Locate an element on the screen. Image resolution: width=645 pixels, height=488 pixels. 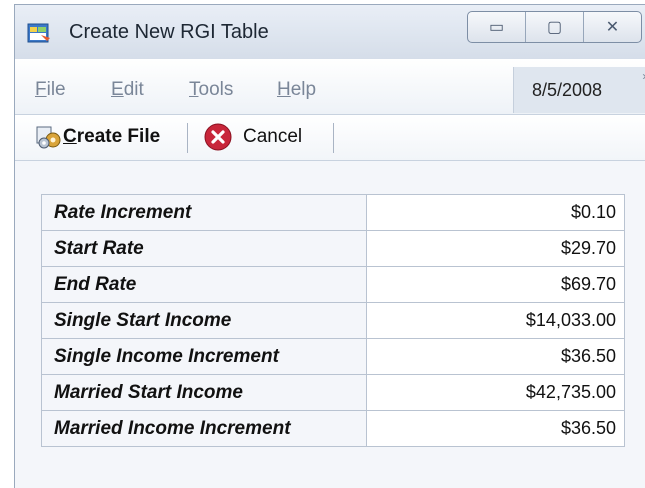
close-icon: ✕ is located at coordinates (612, 27).